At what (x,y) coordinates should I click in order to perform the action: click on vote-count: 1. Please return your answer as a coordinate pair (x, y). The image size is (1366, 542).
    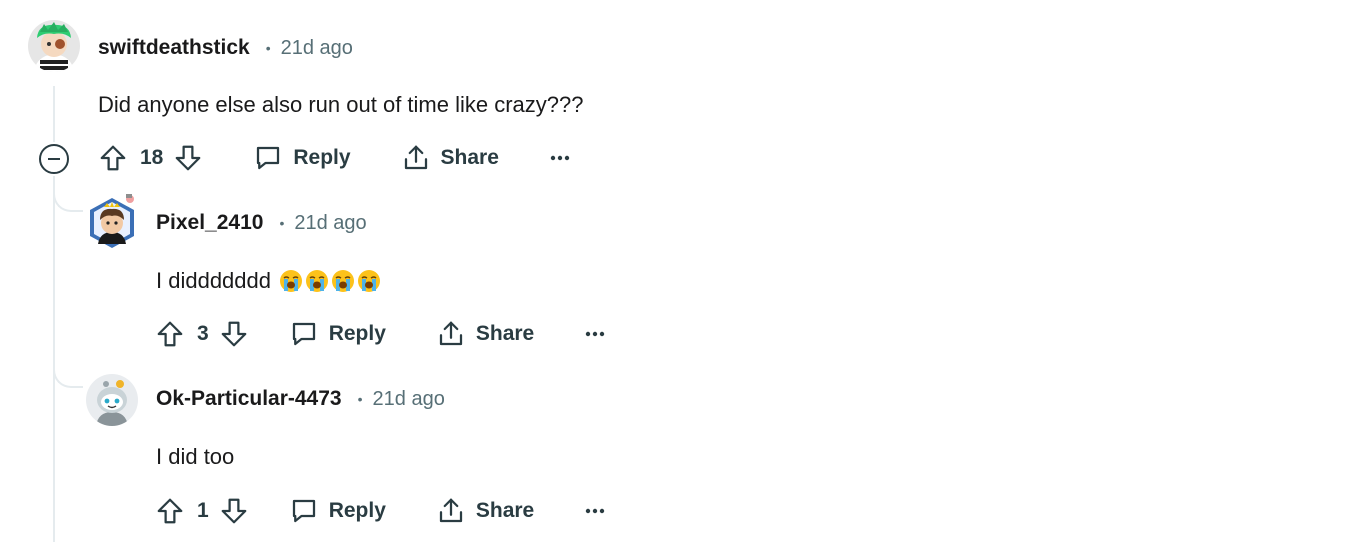
    Looking at the image, I should click on (203, 510).